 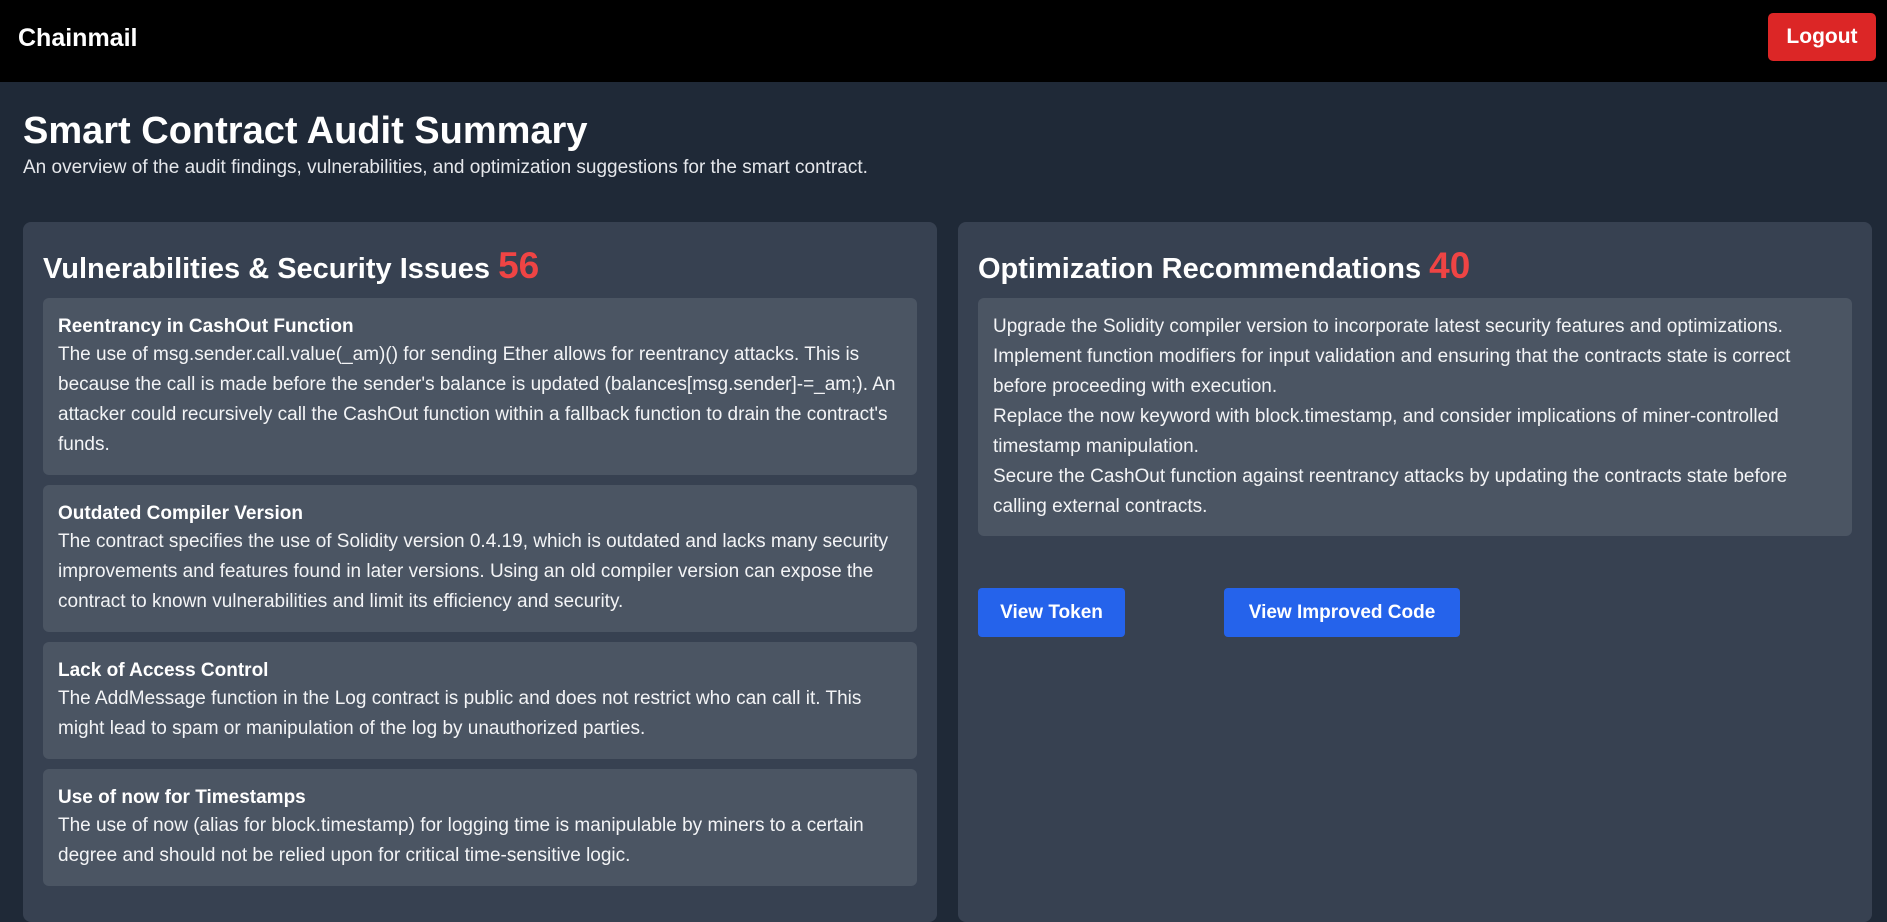 I want to click on vulnerability-title: Use of now for Timestamps, so click(x=182, y=797).